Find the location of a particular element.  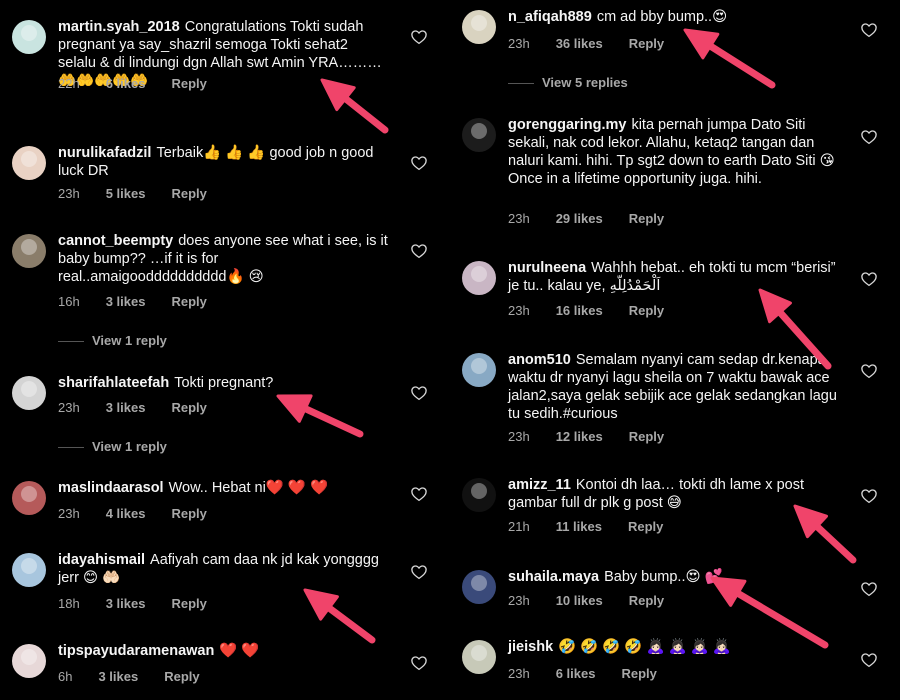

annotation-arrows is located at coordinates (332, 361).